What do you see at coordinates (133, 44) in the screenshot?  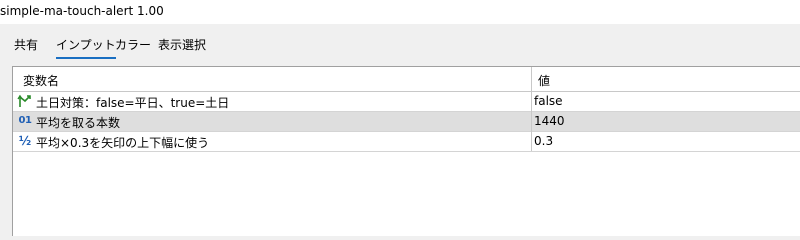 I see `tab-colors: カラー` at bounding box center [133, 44].